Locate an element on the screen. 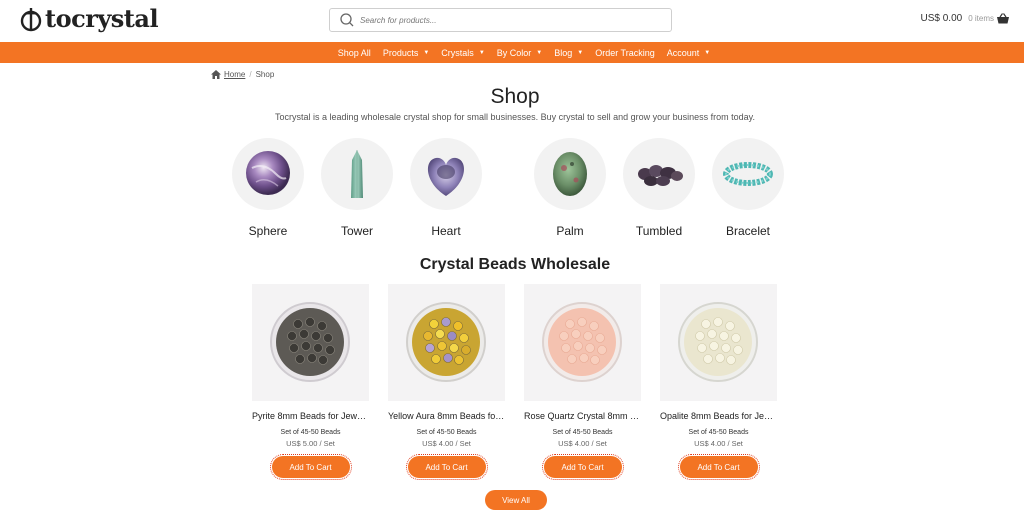 The height and width of the screenshot is (512, 1024). nav-label: By Color is located at coordinates (514, 52).